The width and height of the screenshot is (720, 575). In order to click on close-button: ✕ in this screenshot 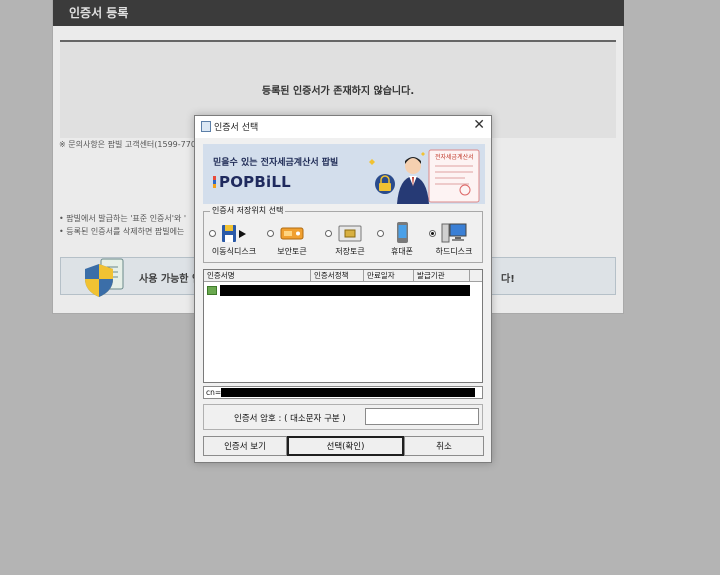, I will do `click(479, 125)`.